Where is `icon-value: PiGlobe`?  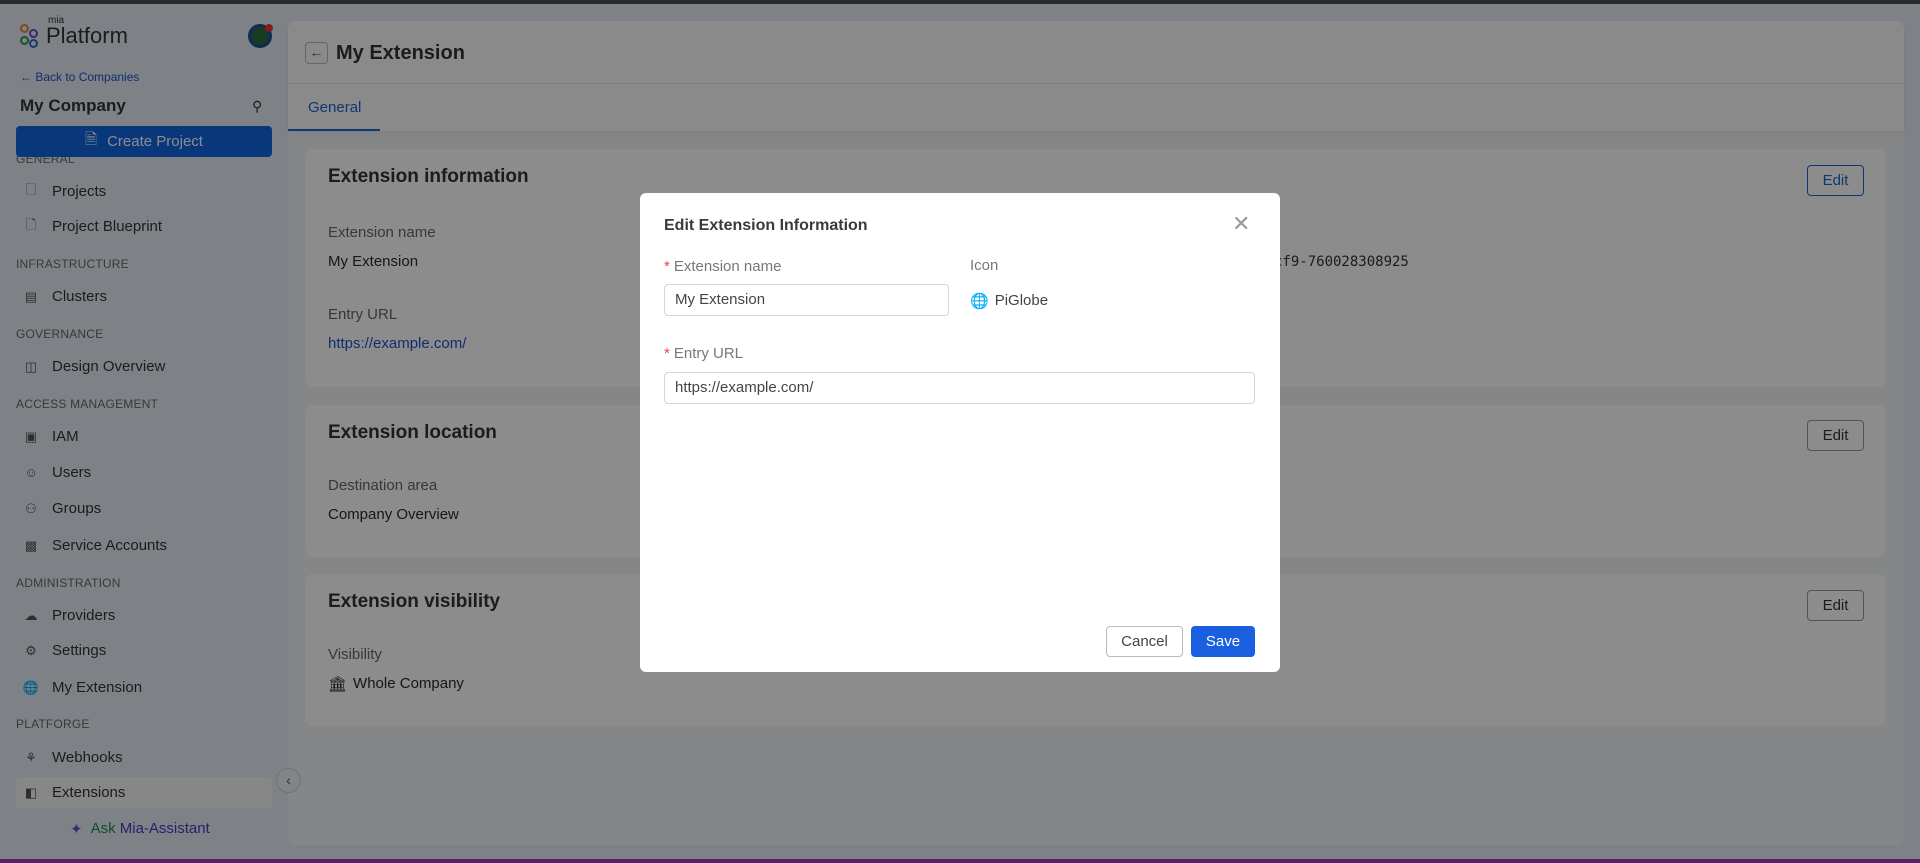 icon-value: PiGlobe is located at coordinates (1021, 300).